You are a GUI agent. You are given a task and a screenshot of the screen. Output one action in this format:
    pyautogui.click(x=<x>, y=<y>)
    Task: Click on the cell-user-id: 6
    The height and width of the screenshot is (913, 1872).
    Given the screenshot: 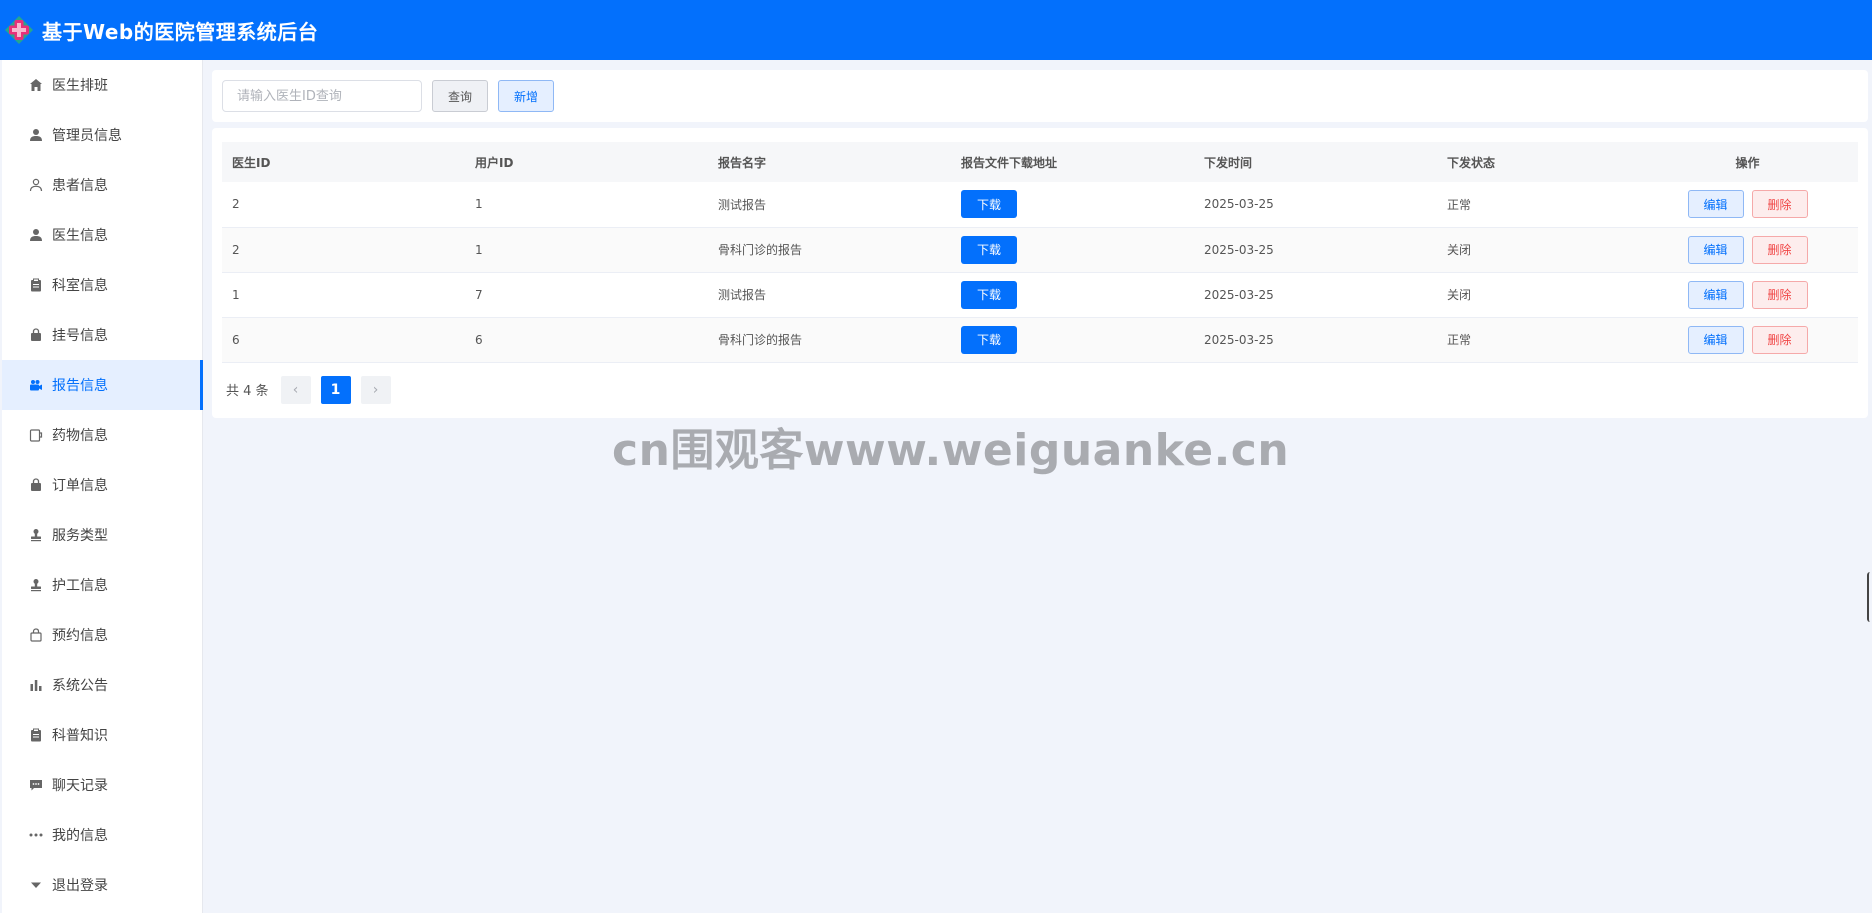 What is the action you would take?
    pyautogui.click(x=586, y=340)
    